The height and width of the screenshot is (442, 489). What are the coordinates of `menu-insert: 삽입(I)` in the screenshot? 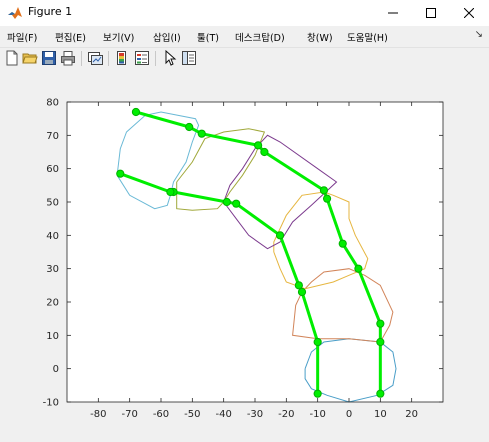 It's located at (167, 37).